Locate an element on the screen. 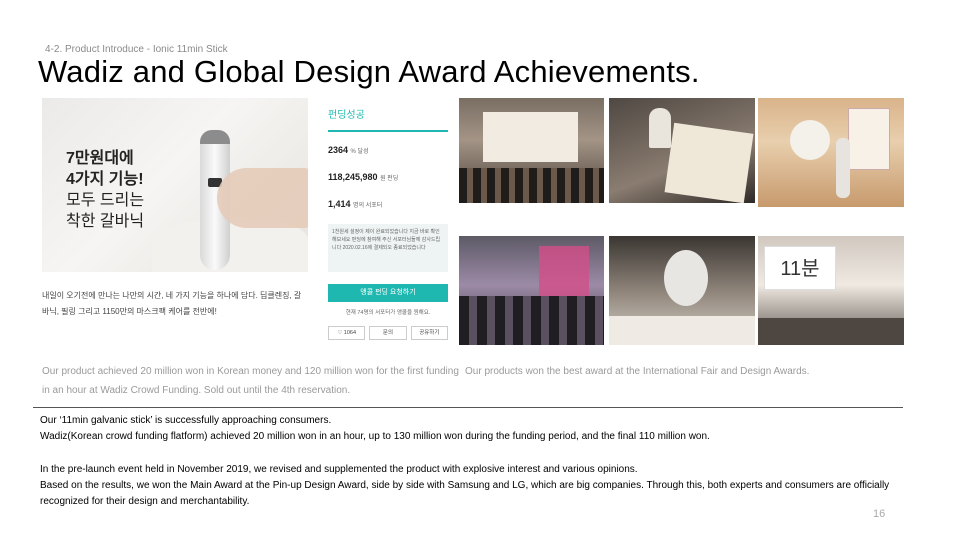 The image size is (960, 540). funding-action-buttons: ♡ 1064 문의 공유하기 is located at coordinates (388, 333).